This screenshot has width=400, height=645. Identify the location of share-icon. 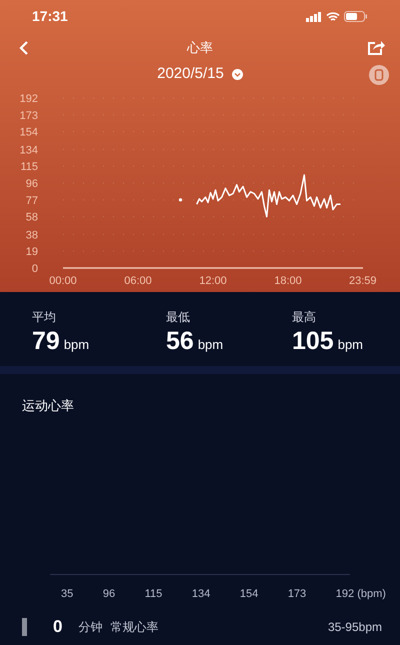
(376, 48).